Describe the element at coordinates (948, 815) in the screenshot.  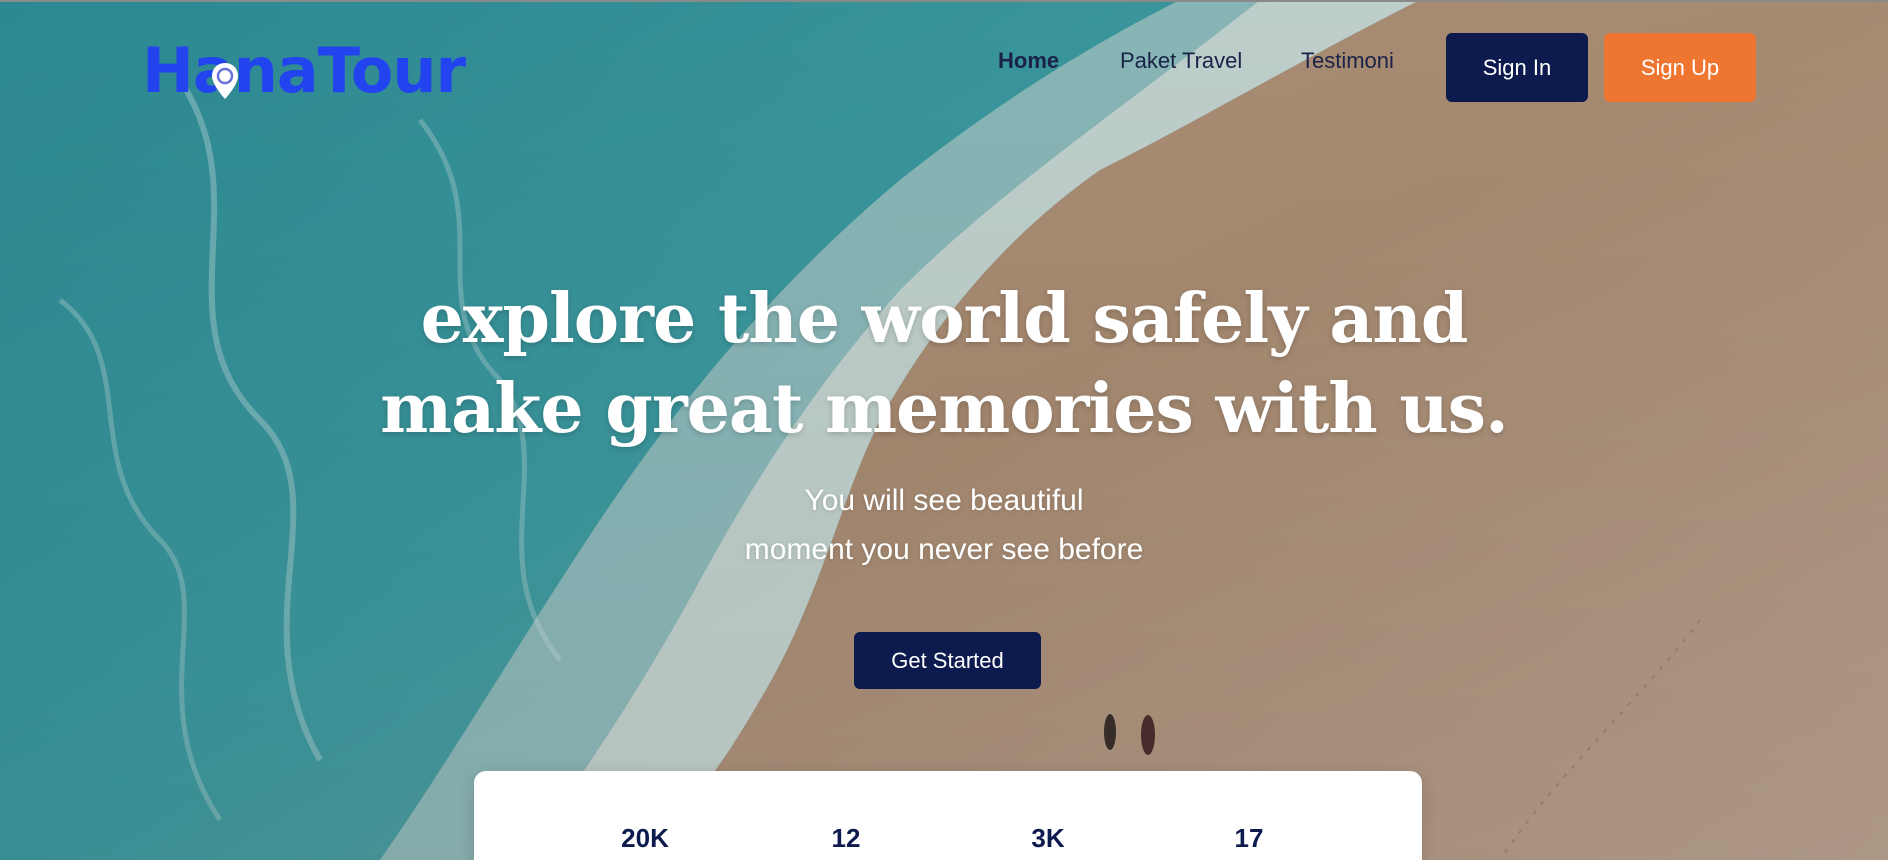
I see `stats-card: 20K 12 3K 17` at that location.